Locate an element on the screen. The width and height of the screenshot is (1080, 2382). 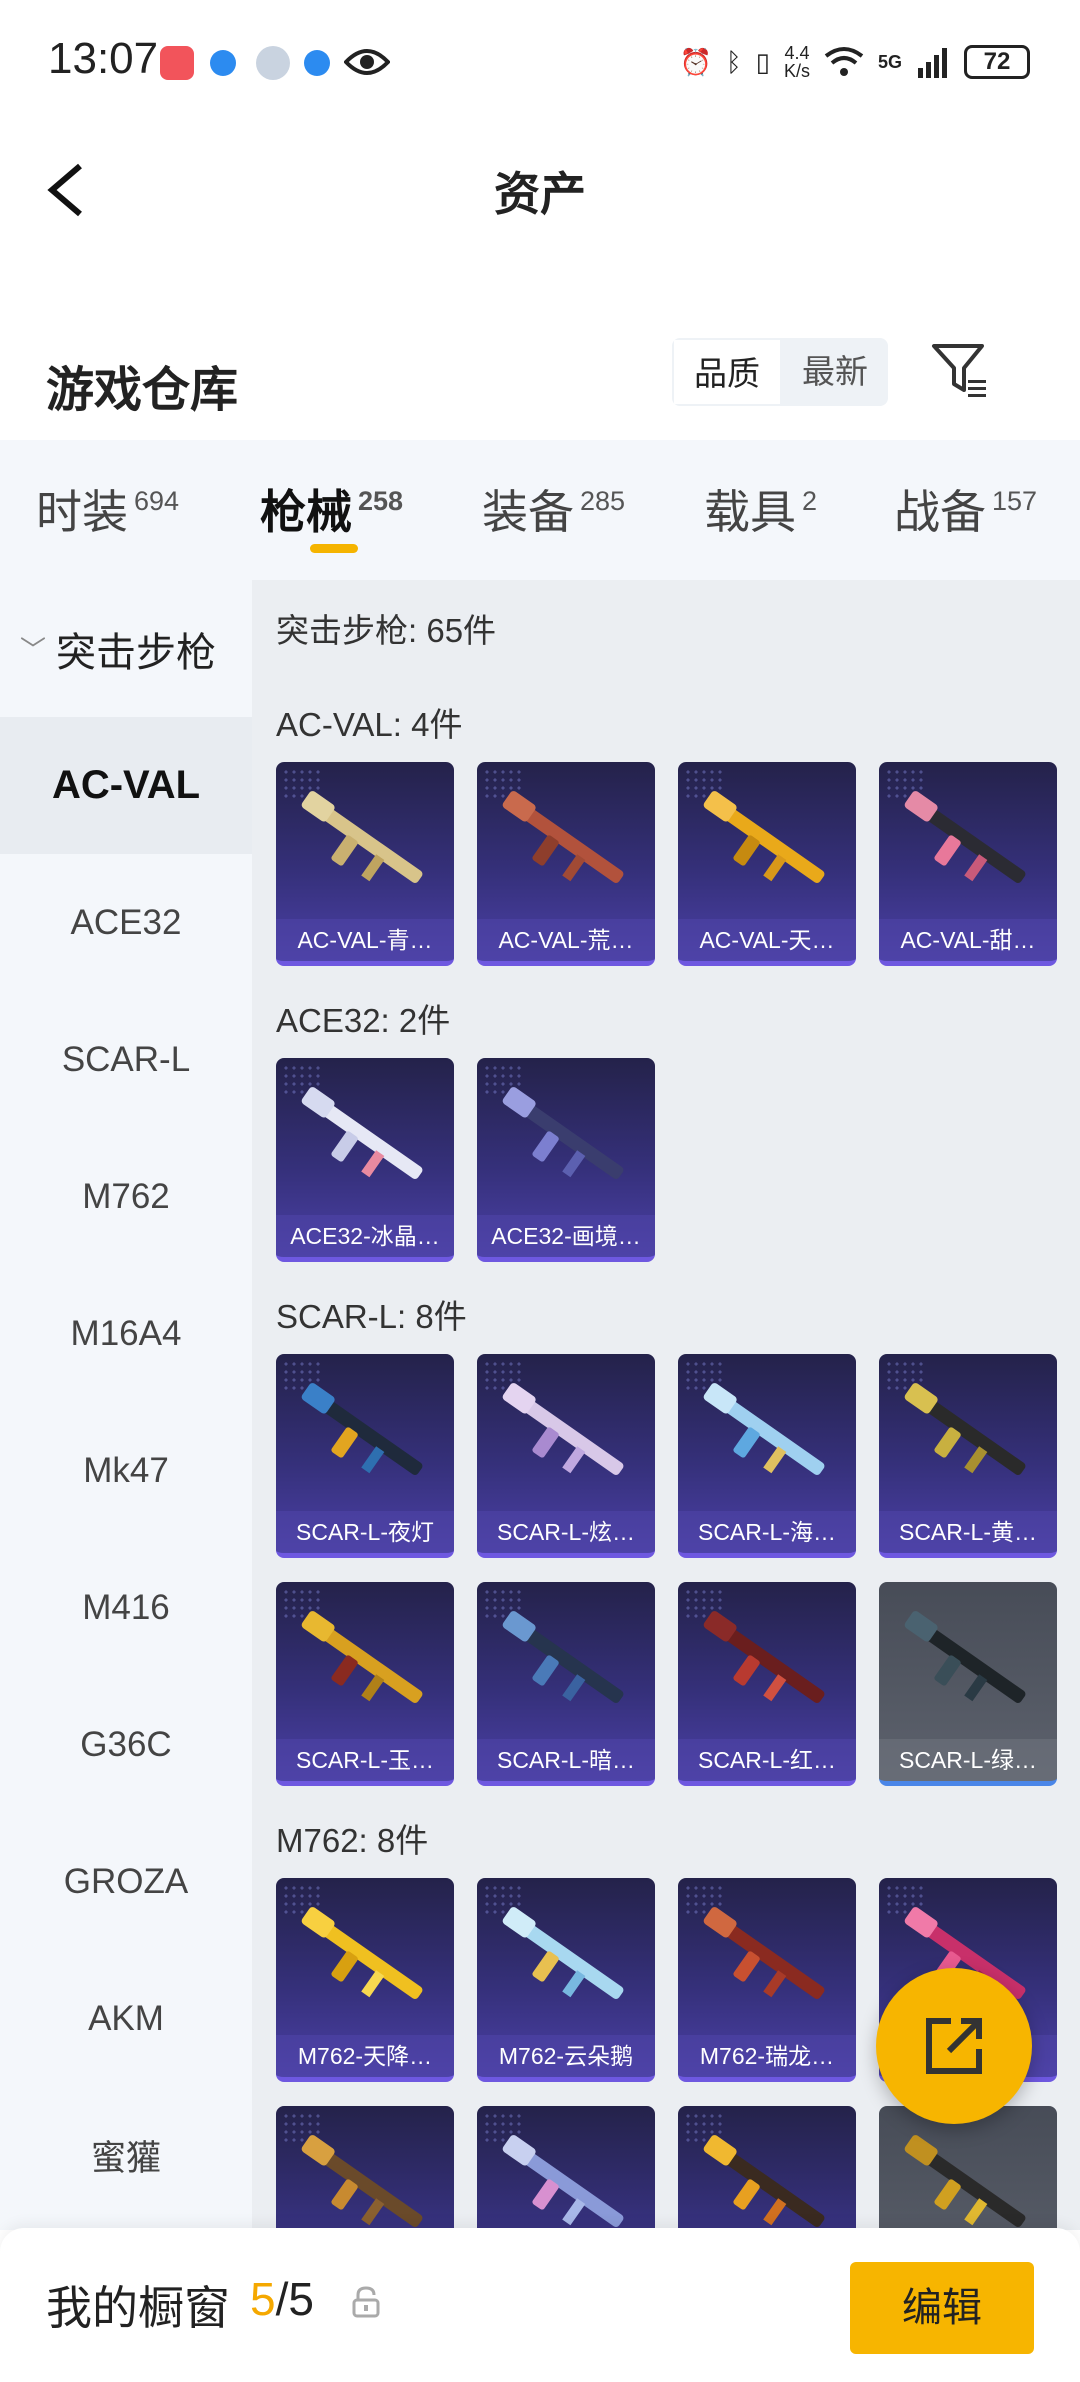
tab-fashion: 时装 694 is located at coordinates (107, 509).